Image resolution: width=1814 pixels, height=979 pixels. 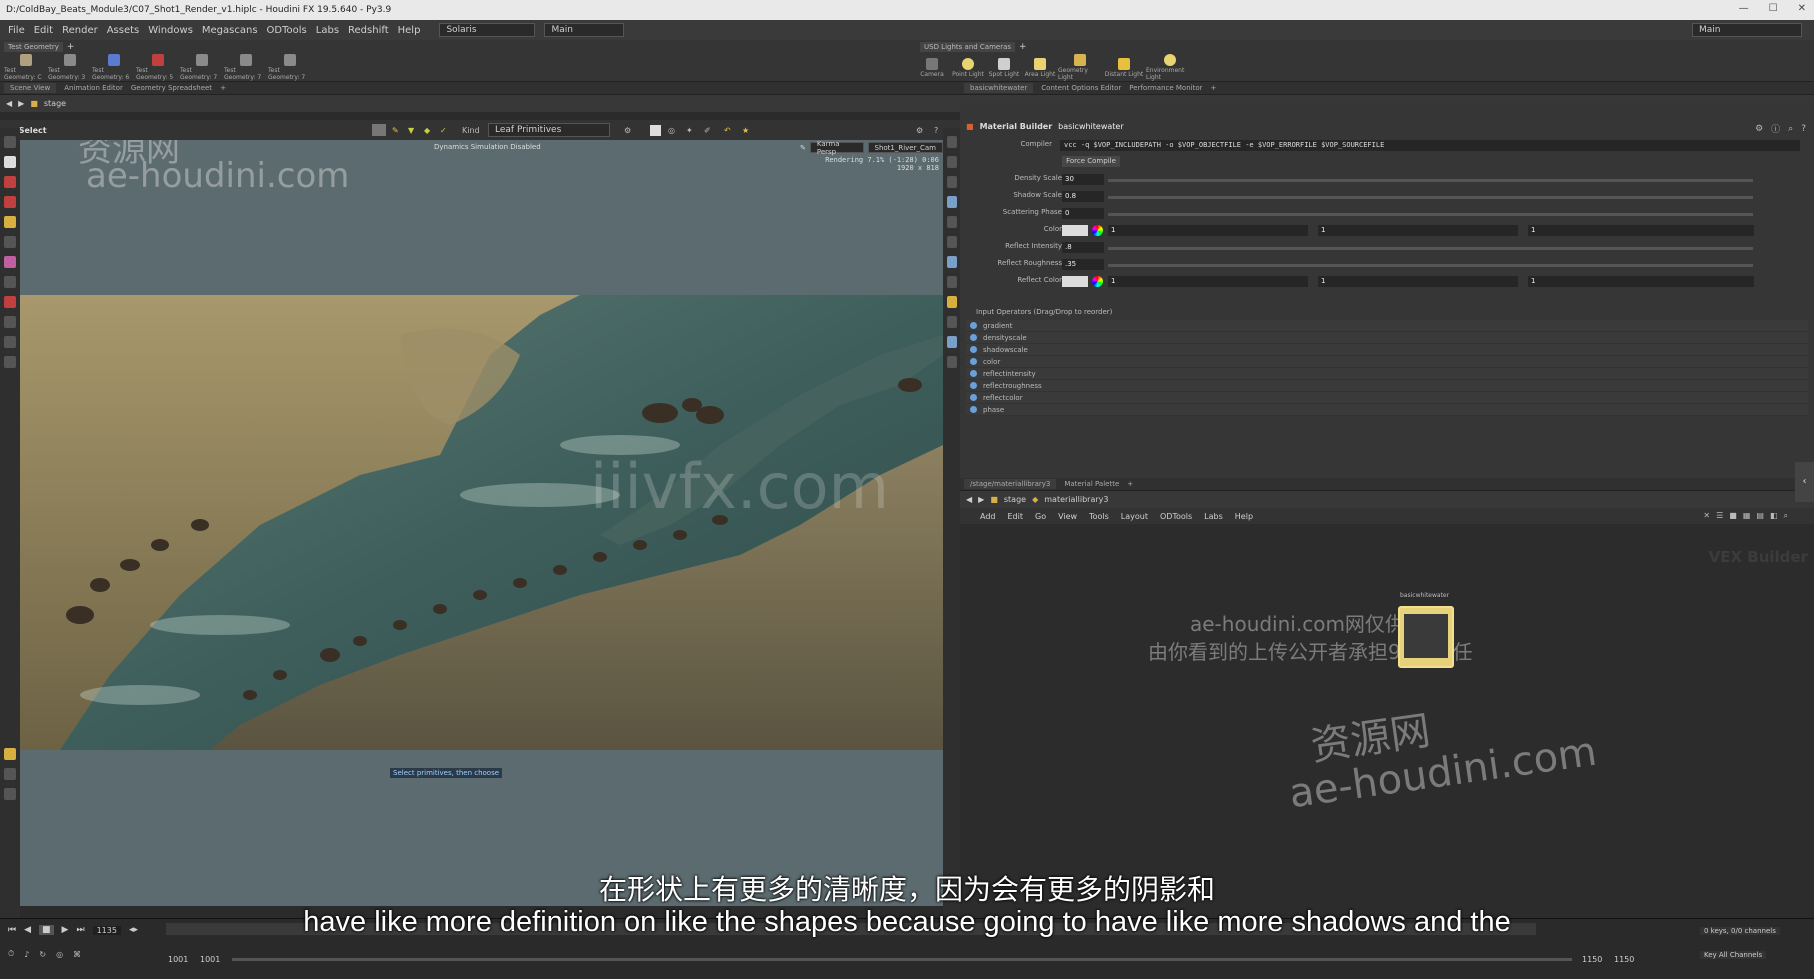 What do you see at coordinates (1090, 126) in the screenshot?
I see `node-name-field: basicwhitewater` at bounding box center [1090, 126].